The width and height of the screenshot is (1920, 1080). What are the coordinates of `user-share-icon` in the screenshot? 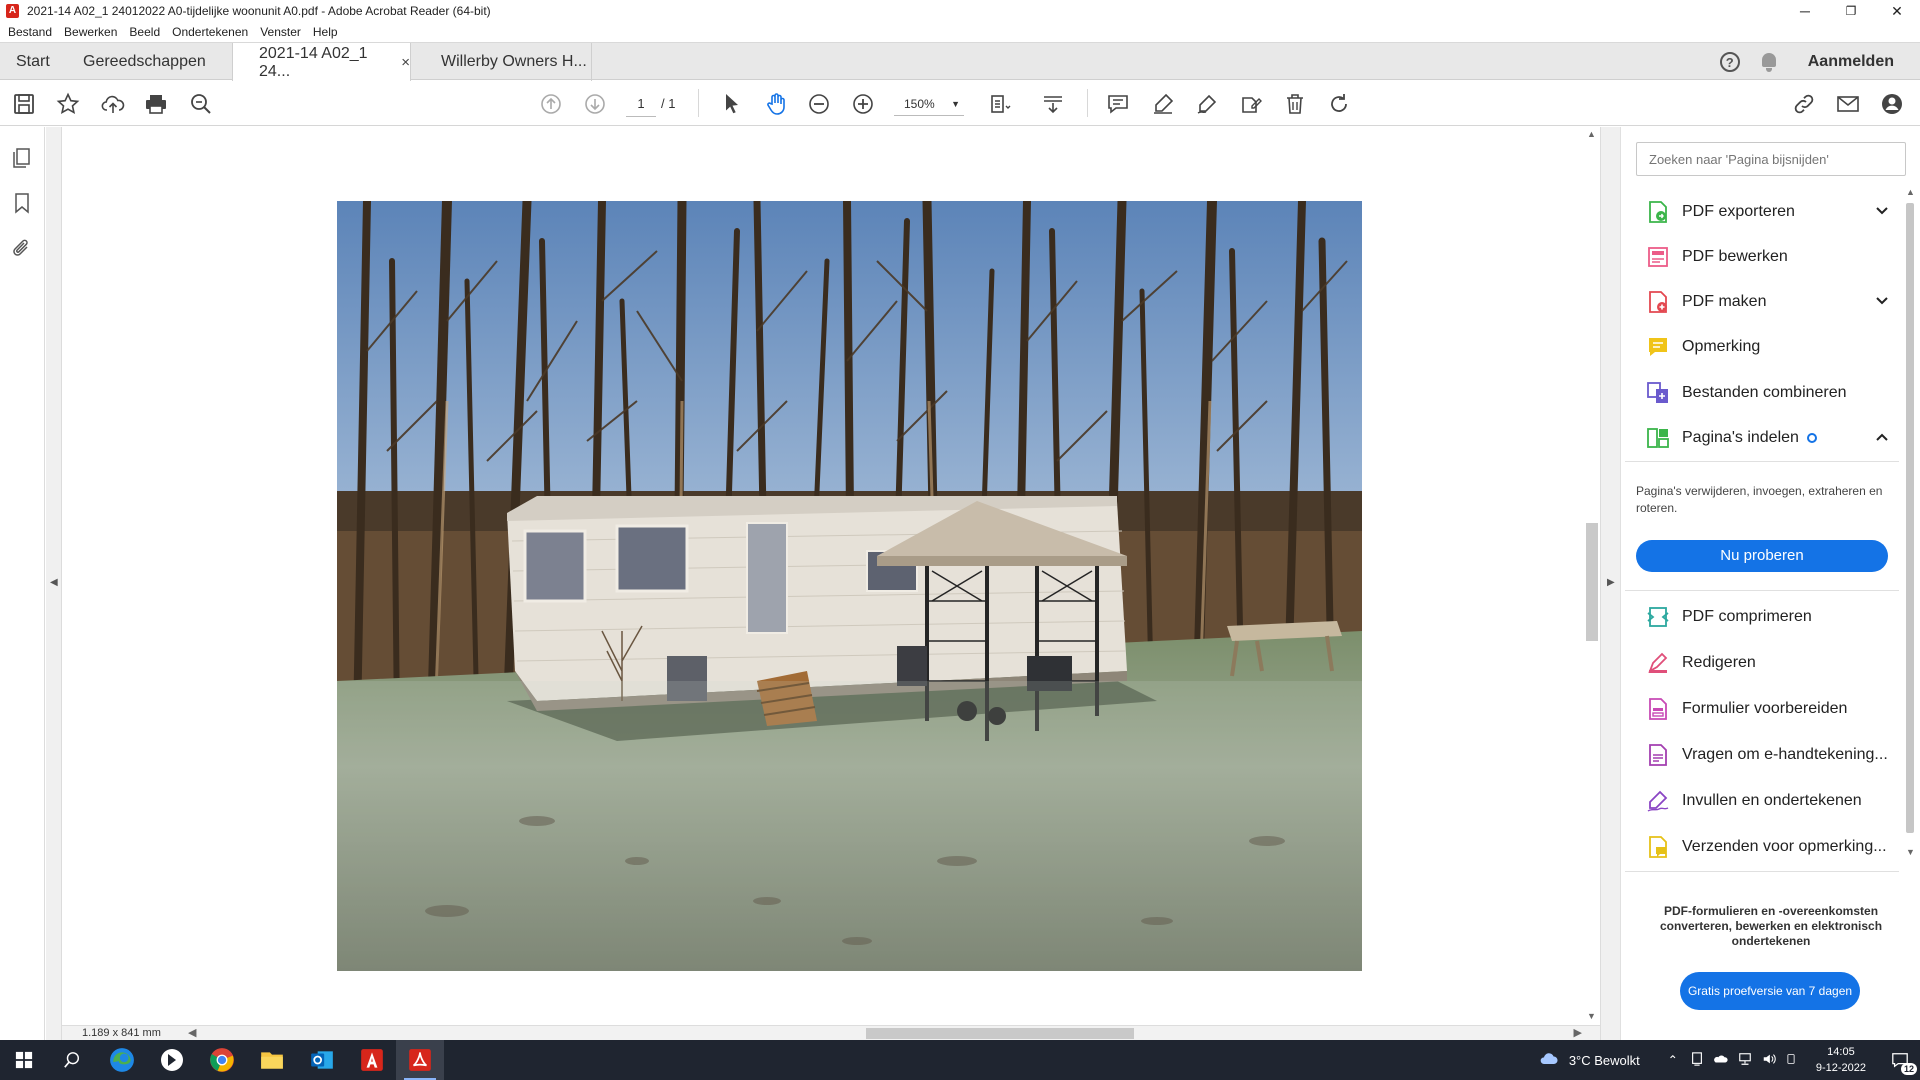 It's located at (1892, 104).